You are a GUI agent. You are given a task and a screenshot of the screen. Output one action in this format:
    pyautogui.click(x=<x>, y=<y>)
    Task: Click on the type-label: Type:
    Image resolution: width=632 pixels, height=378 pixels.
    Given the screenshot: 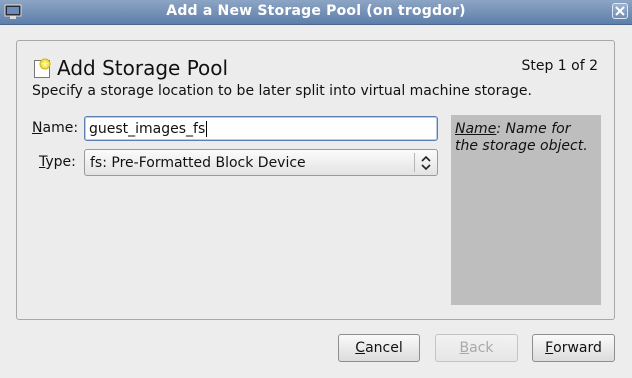 What is the action you would take?
    pyautogui.click(x=57, y=162)
    